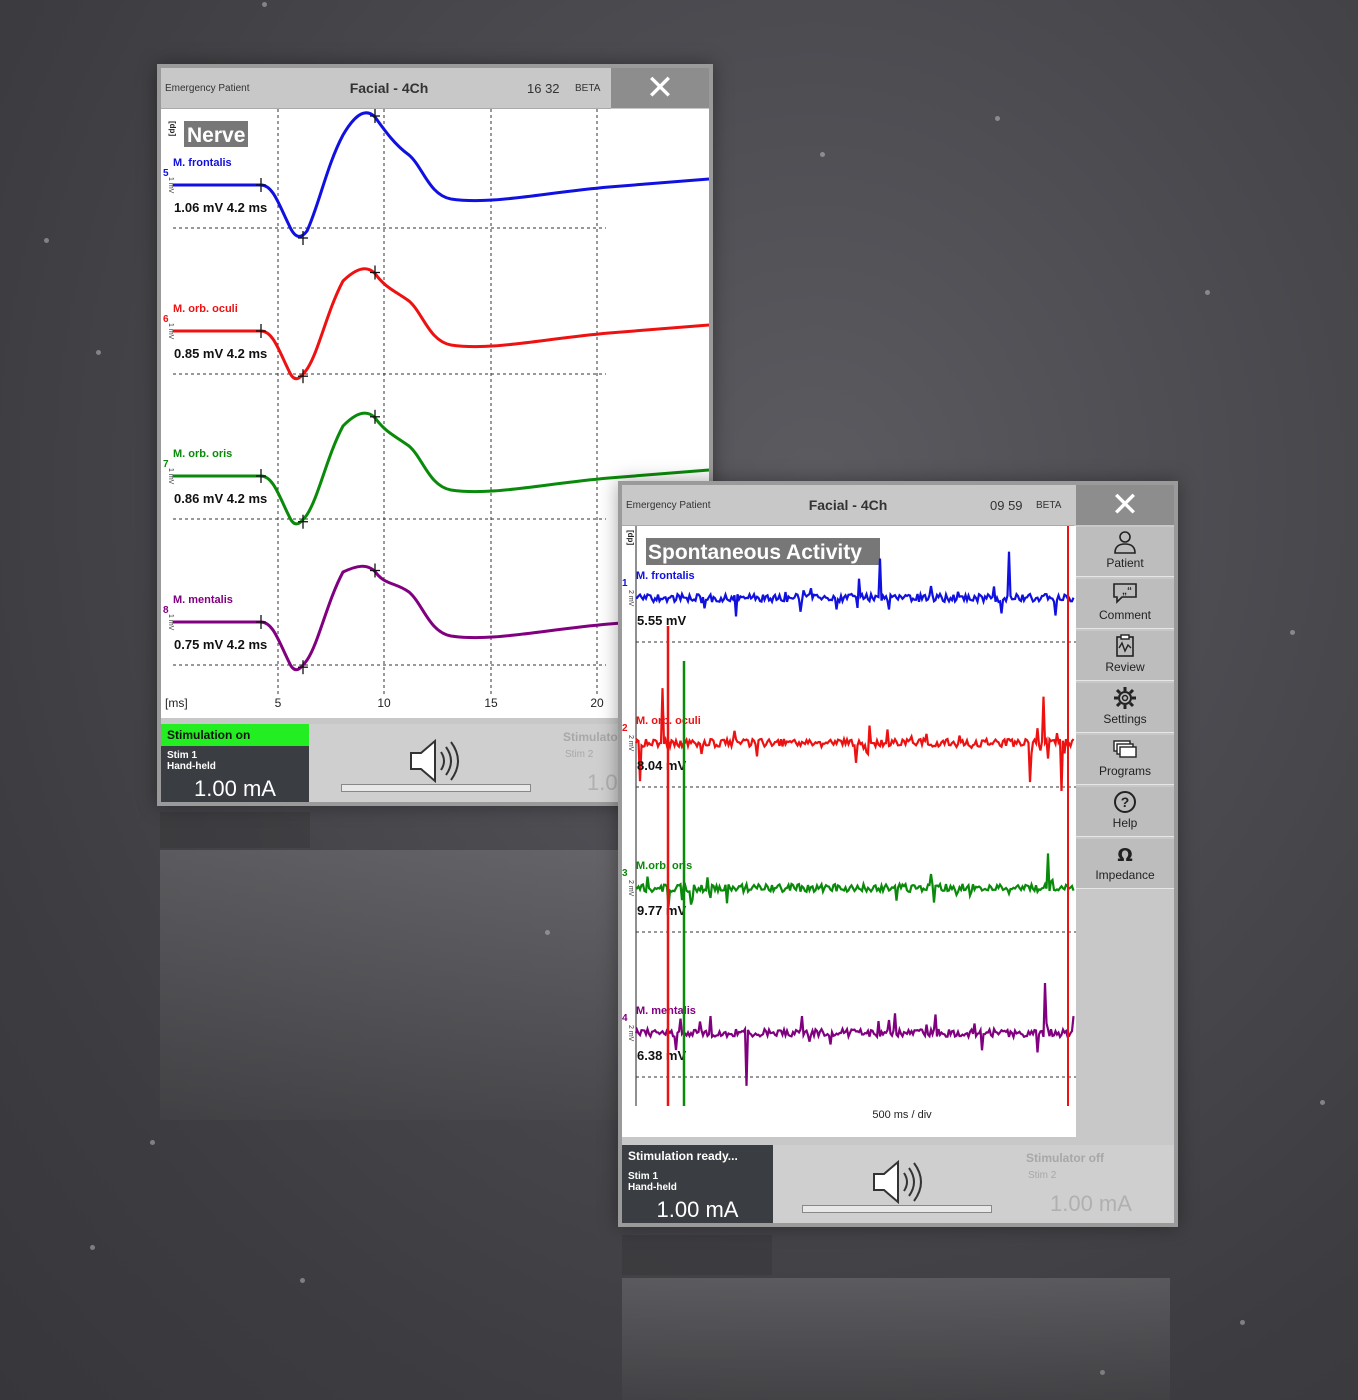 This screenshot has width=1358, height=1400. Describe the element at coordinates (235, 763) in the screenshot. I see `stim1-panel: Stimulation on Stim 1 Hand-held 1.00 mA` at that location.